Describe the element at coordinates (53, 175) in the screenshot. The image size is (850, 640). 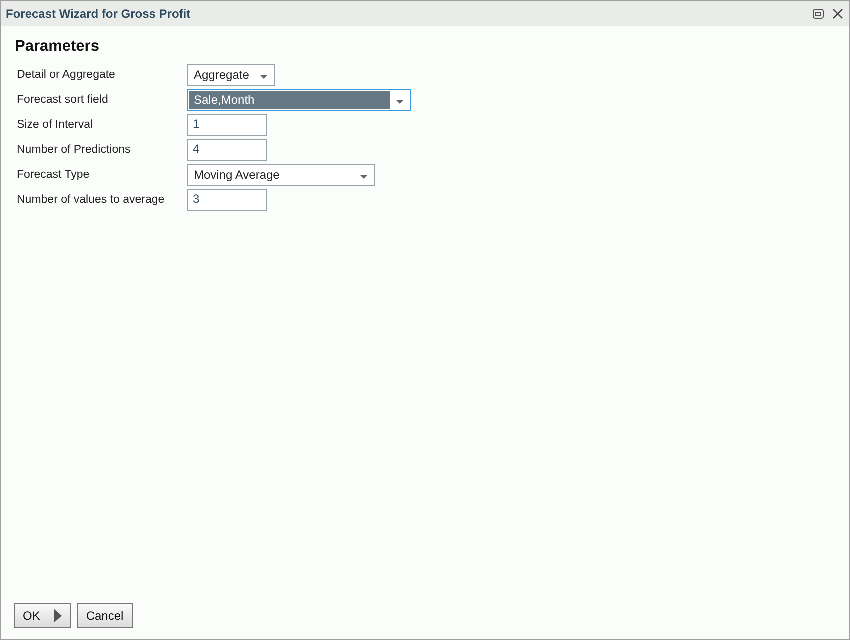
I see `field-label: Forecast Type` at that location.